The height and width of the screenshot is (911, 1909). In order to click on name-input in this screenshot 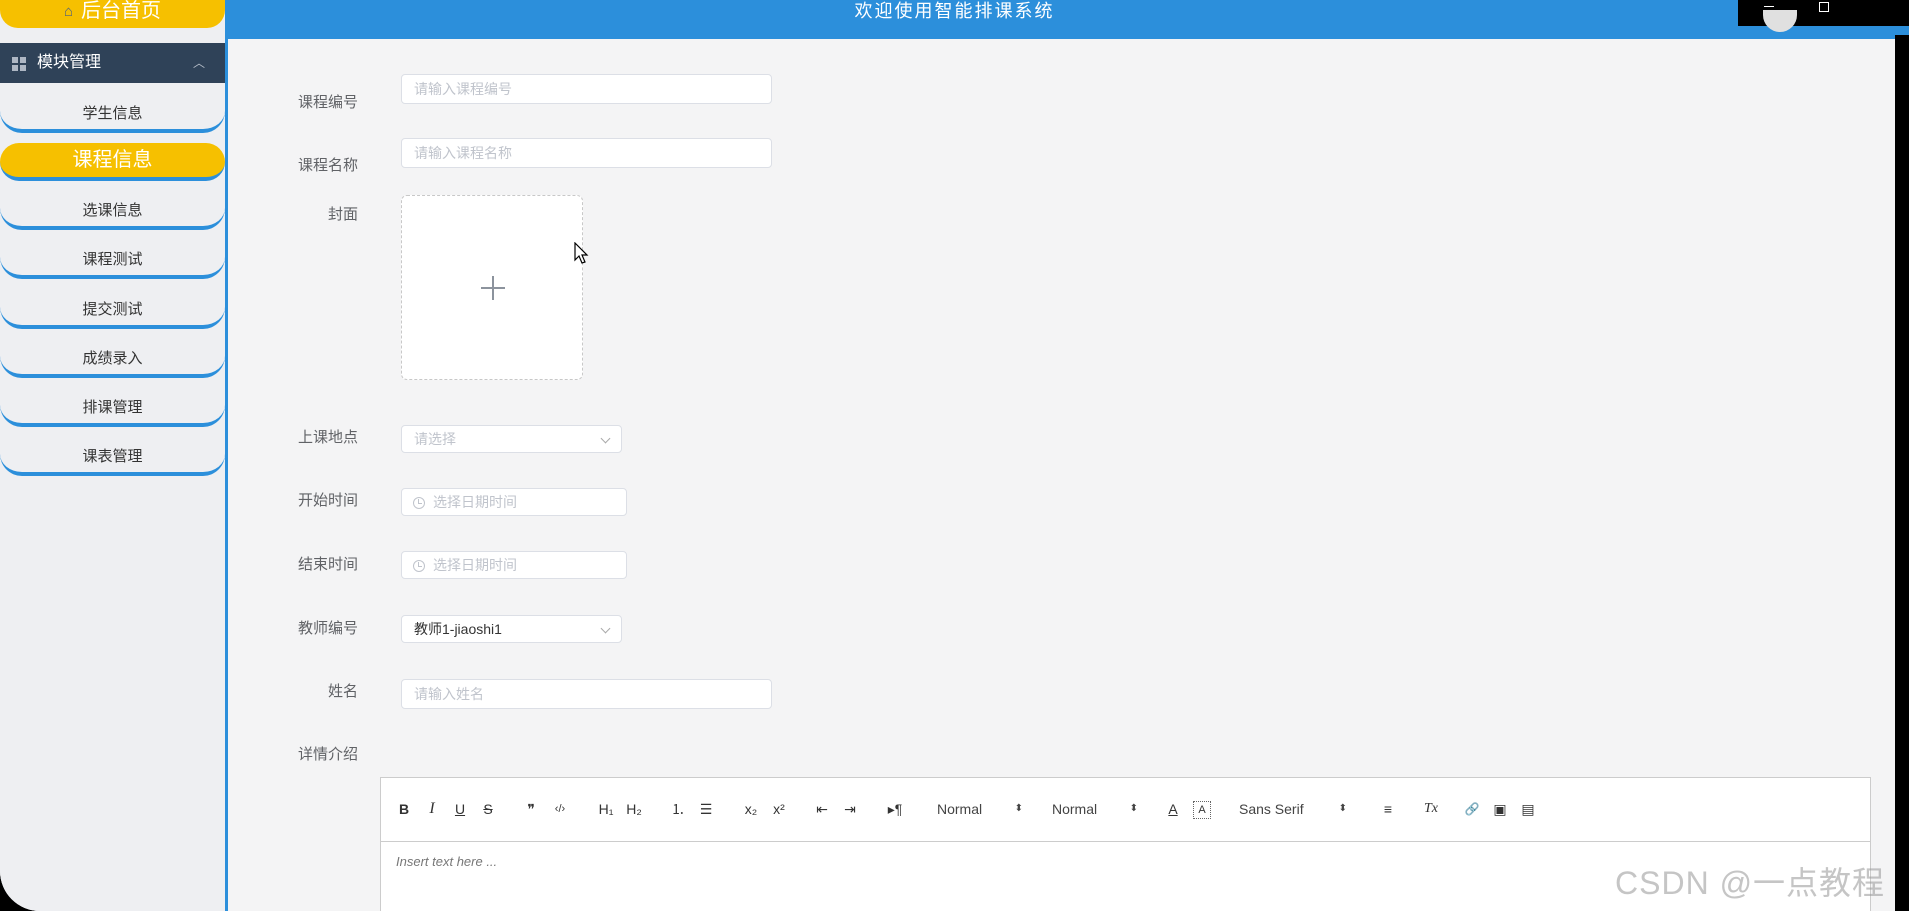, I will do `click(586, 694)`.